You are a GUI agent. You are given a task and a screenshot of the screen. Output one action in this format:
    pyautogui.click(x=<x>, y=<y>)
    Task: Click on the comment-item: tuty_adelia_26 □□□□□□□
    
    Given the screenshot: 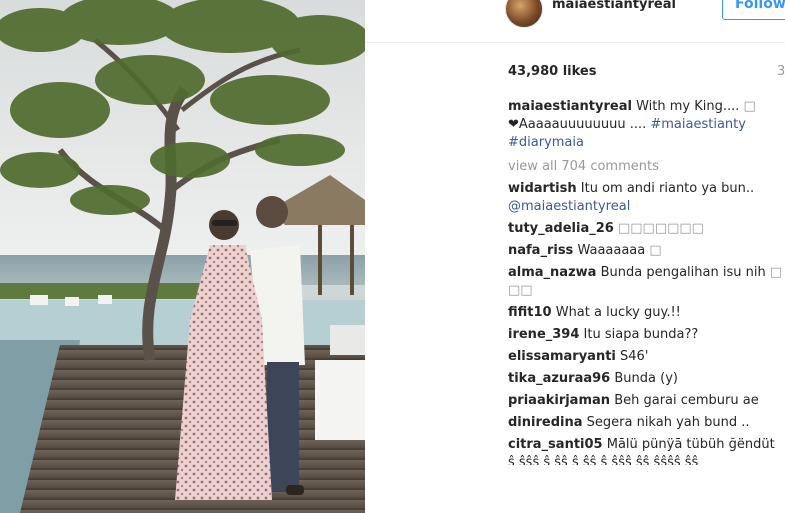 What is the action you would take?
    pyautogui.click(x=646, y=229)
    